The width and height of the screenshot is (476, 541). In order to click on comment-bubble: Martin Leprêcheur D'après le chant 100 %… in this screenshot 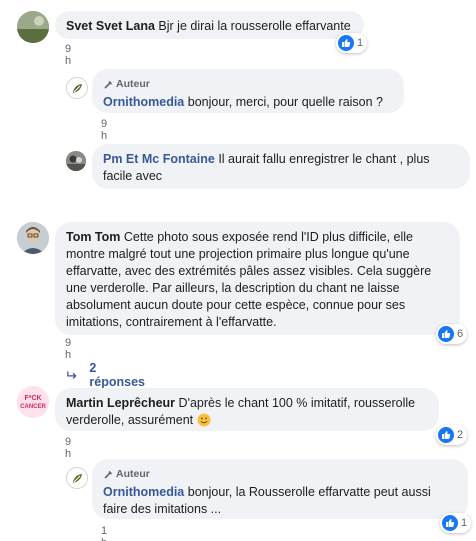, I will do `click(247, 409)`.